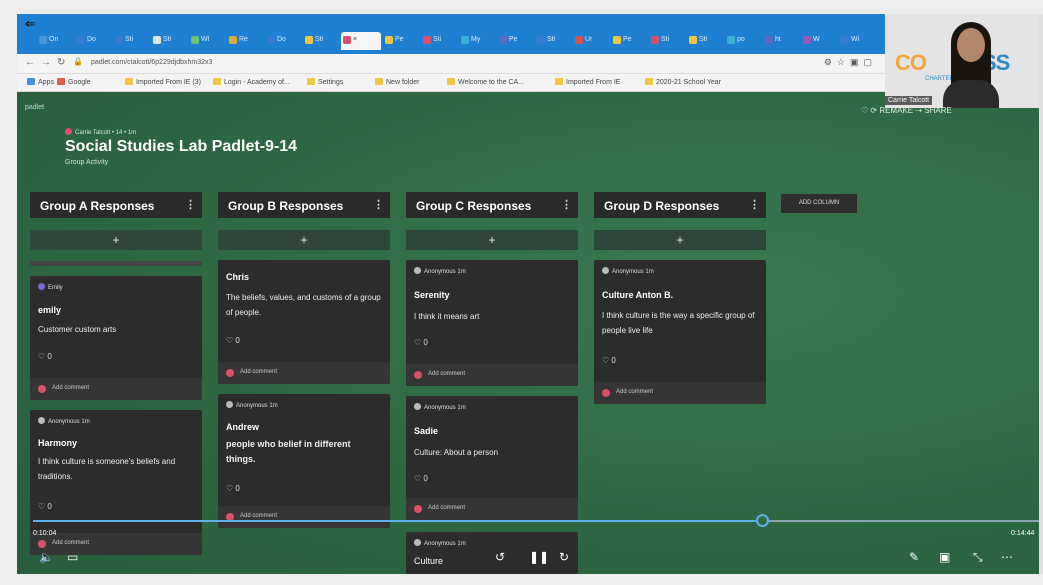 This screenshot has width=1043, height=585. What do you see at coordinates (779, 41) in the screenshot?
I see `browser-tab: ht` at bounding box center [779, 41].